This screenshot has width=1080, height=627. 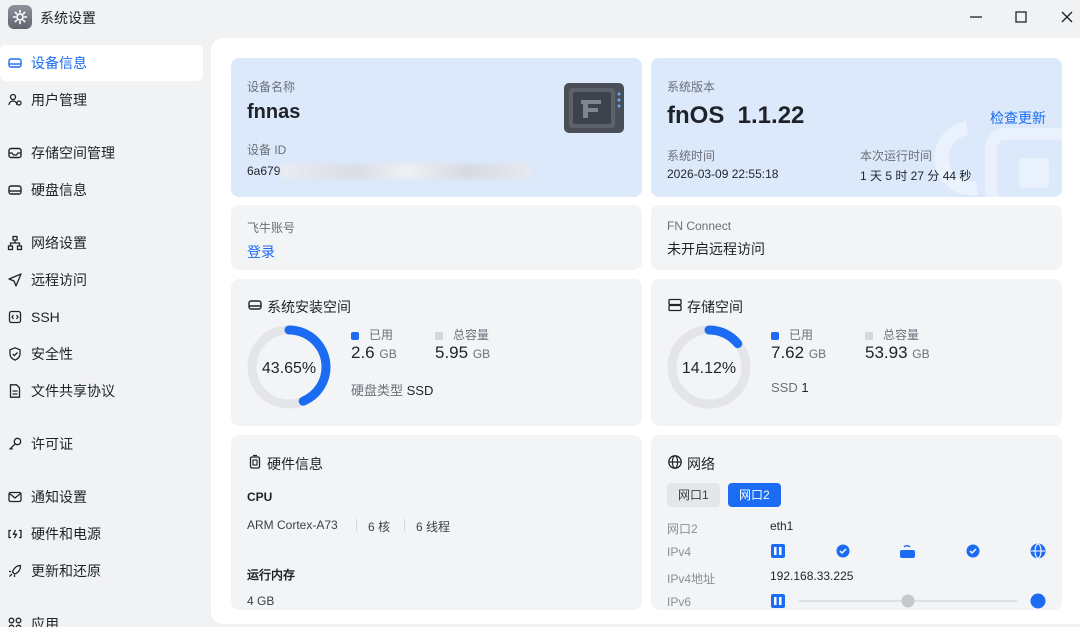 I want to click on close-icon, so click(x=1067, y=17).